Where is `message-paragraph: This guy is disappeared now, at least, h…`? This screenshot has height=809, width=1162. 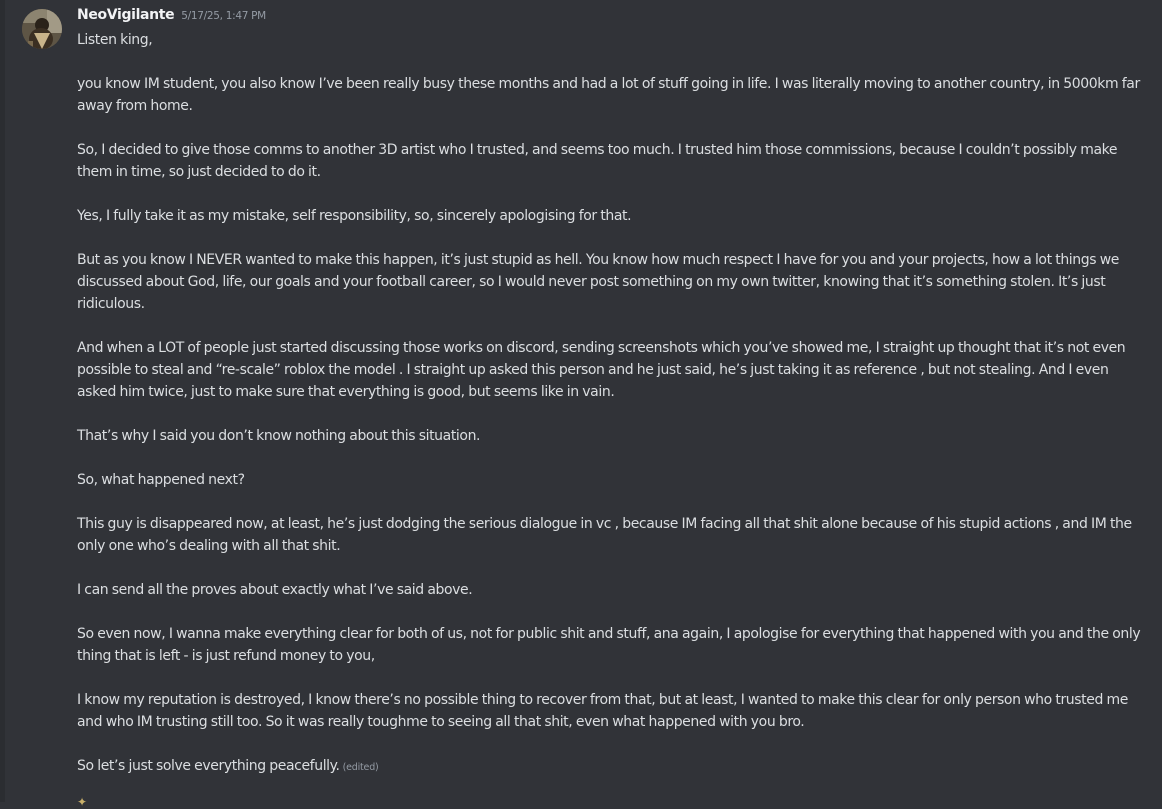 message-paragraph: This guy is disappeared now, at least, h… is located at coordinates (604, 535).